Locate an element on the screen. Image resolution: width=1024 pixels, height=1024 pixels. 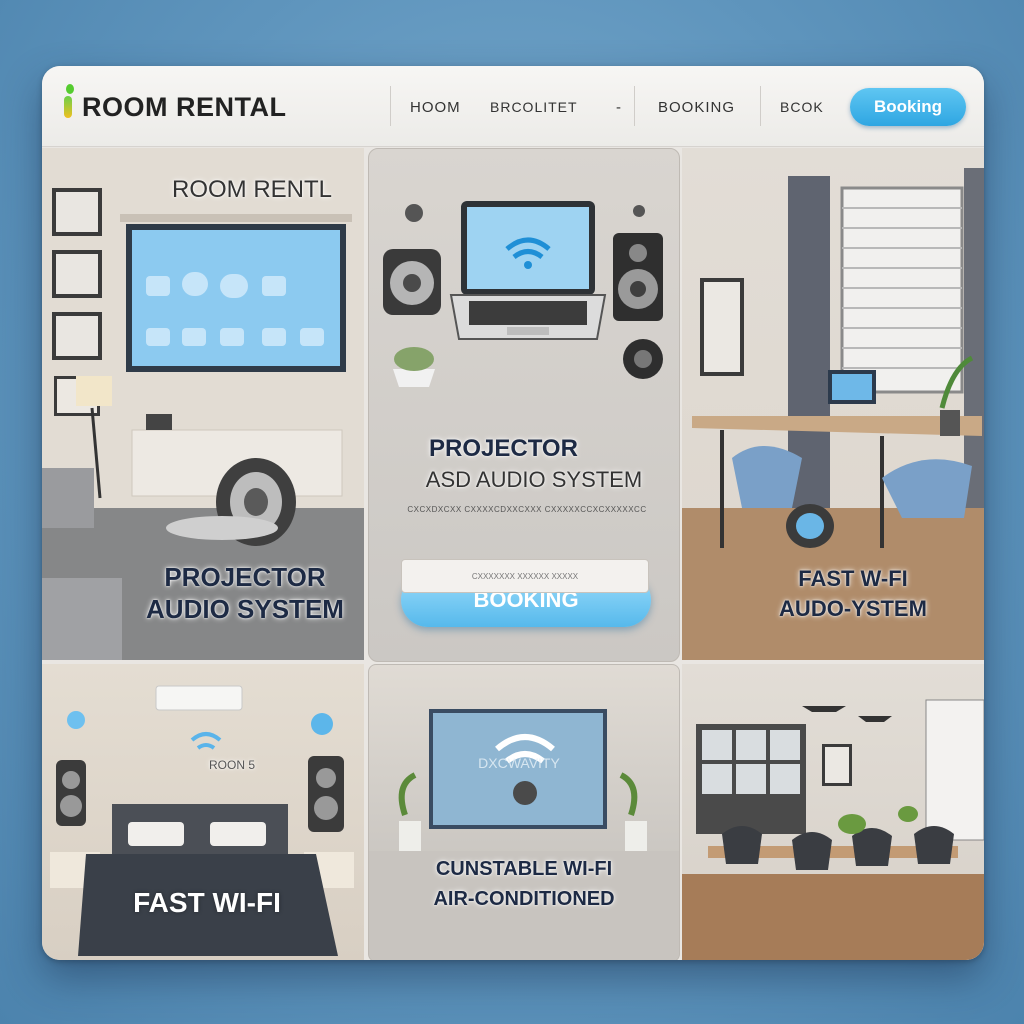
booking-button: Booking is located at coordinates (908, 107).